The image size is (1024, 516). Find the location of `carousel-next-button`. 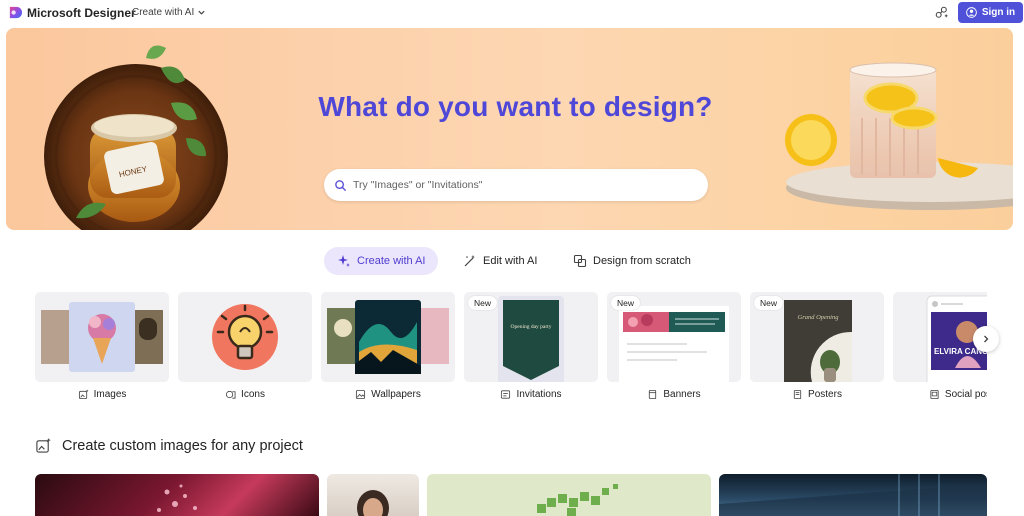

carousel-next-button is located at coordinates (986, 339).